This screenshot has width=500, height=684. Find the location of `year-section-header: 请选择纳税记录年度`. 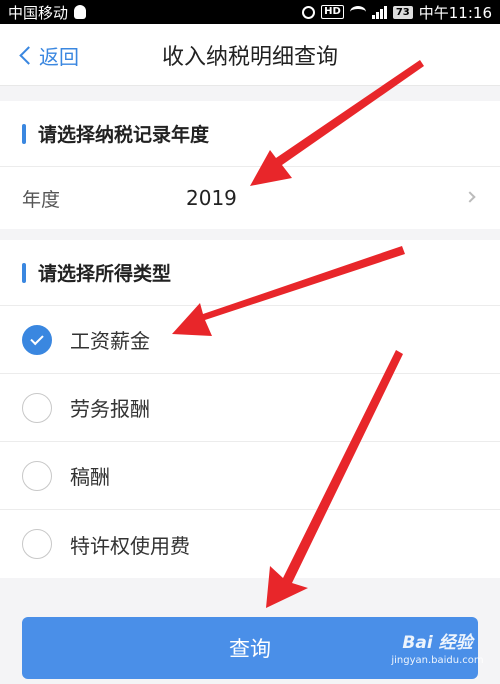

year-section-header: 请选择纳税记录年度 is located at coordinates (250, 134).